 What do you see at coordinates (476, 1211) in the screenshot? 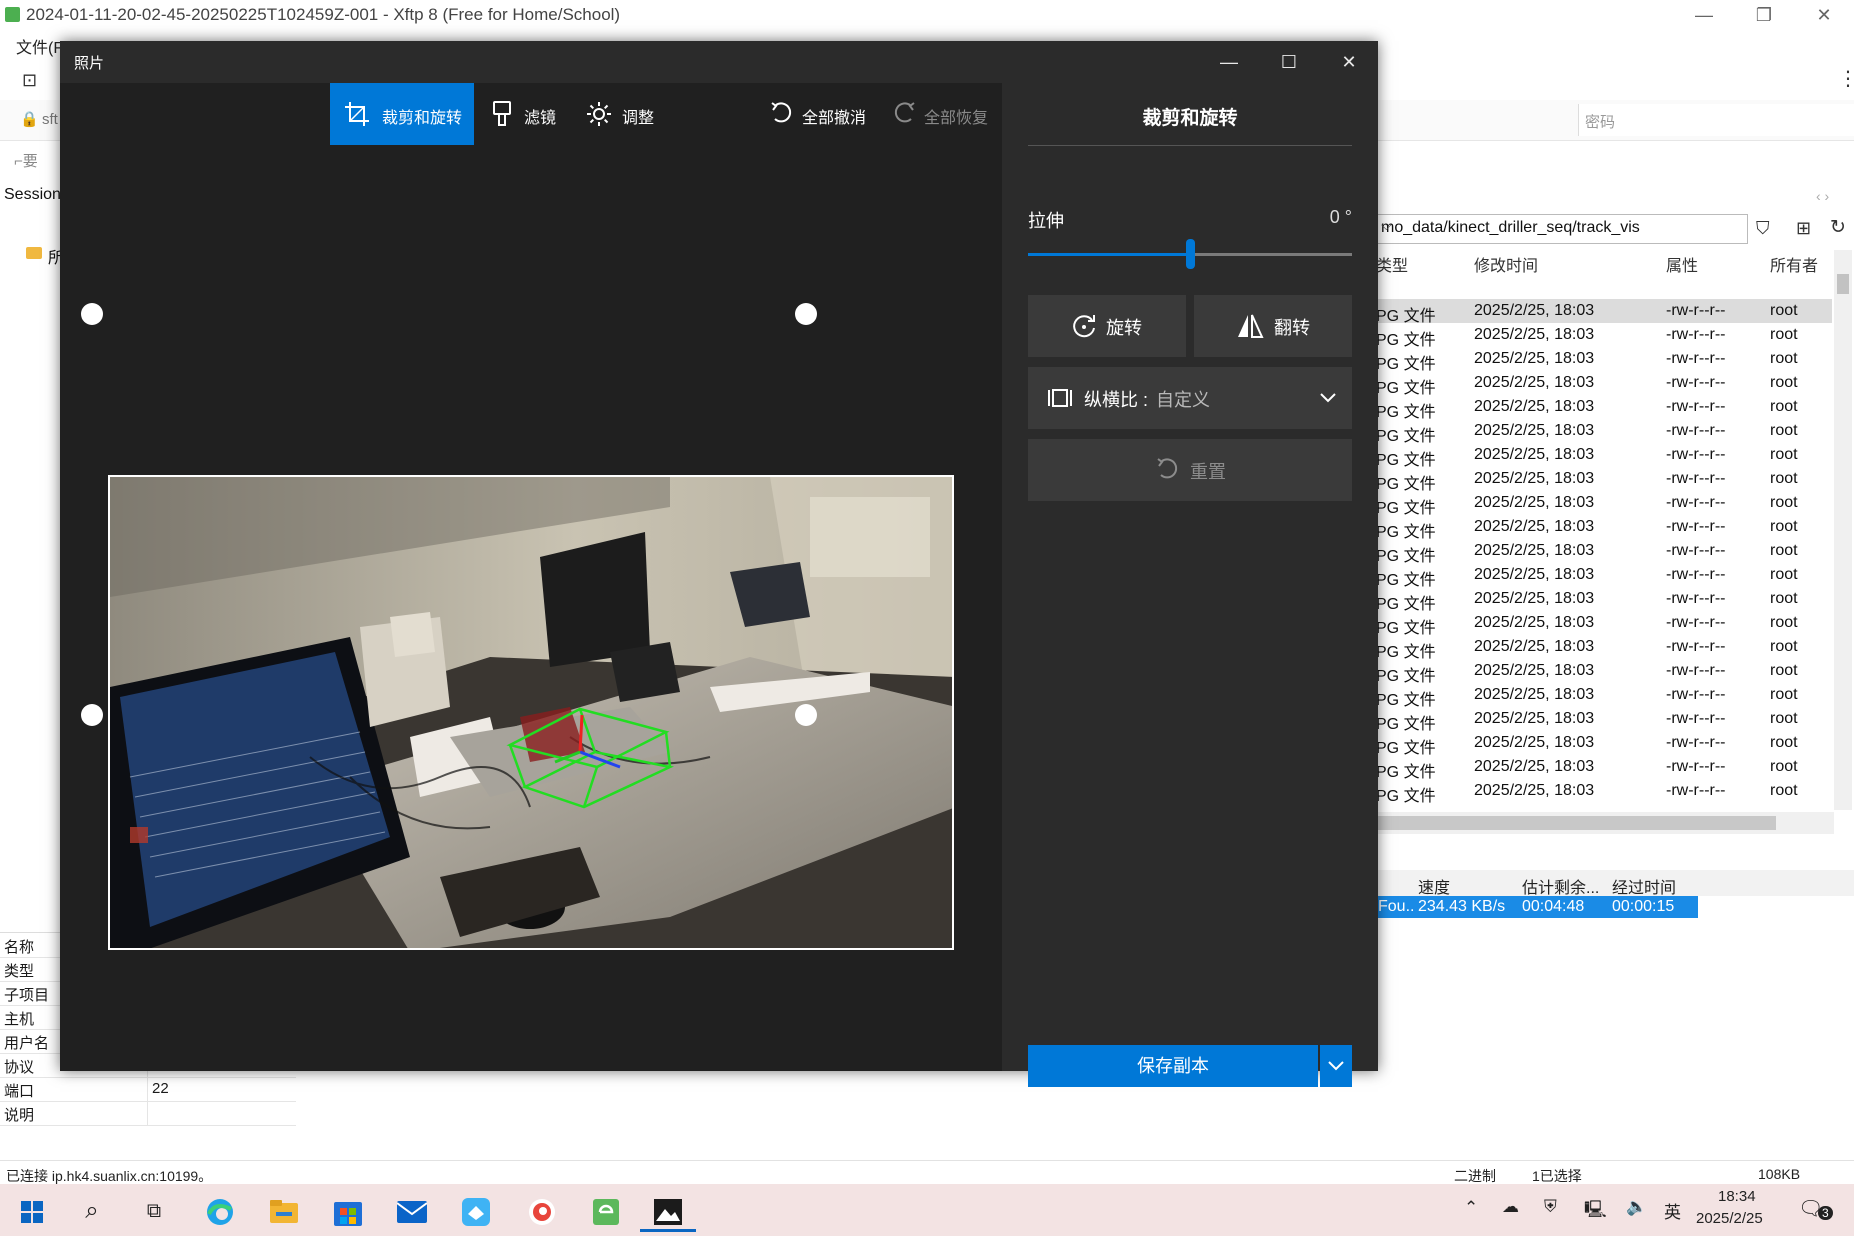
I see `feishu-icon` at bounding box center [476, 1211].